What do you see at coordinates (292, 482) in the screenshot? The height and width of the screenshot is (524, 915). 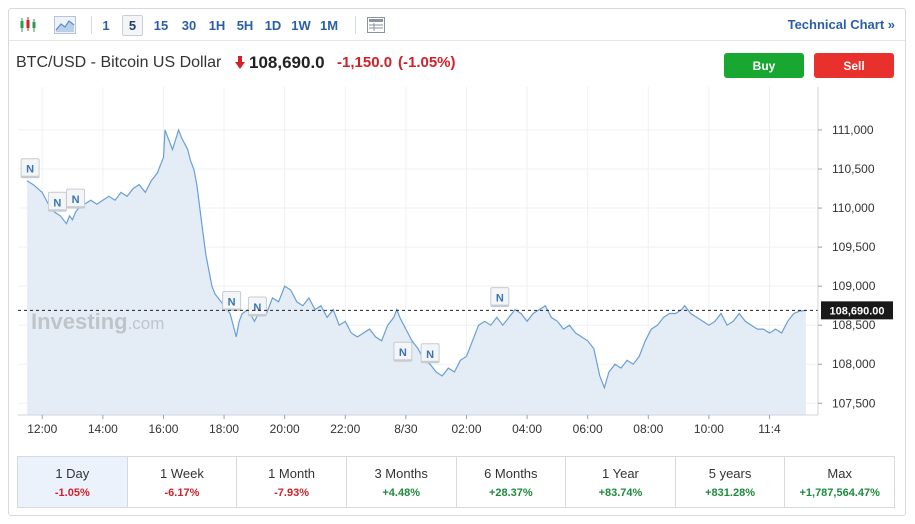 I see `period-1-month: 1 Month -7.93%` at bounding box center [292, 482].